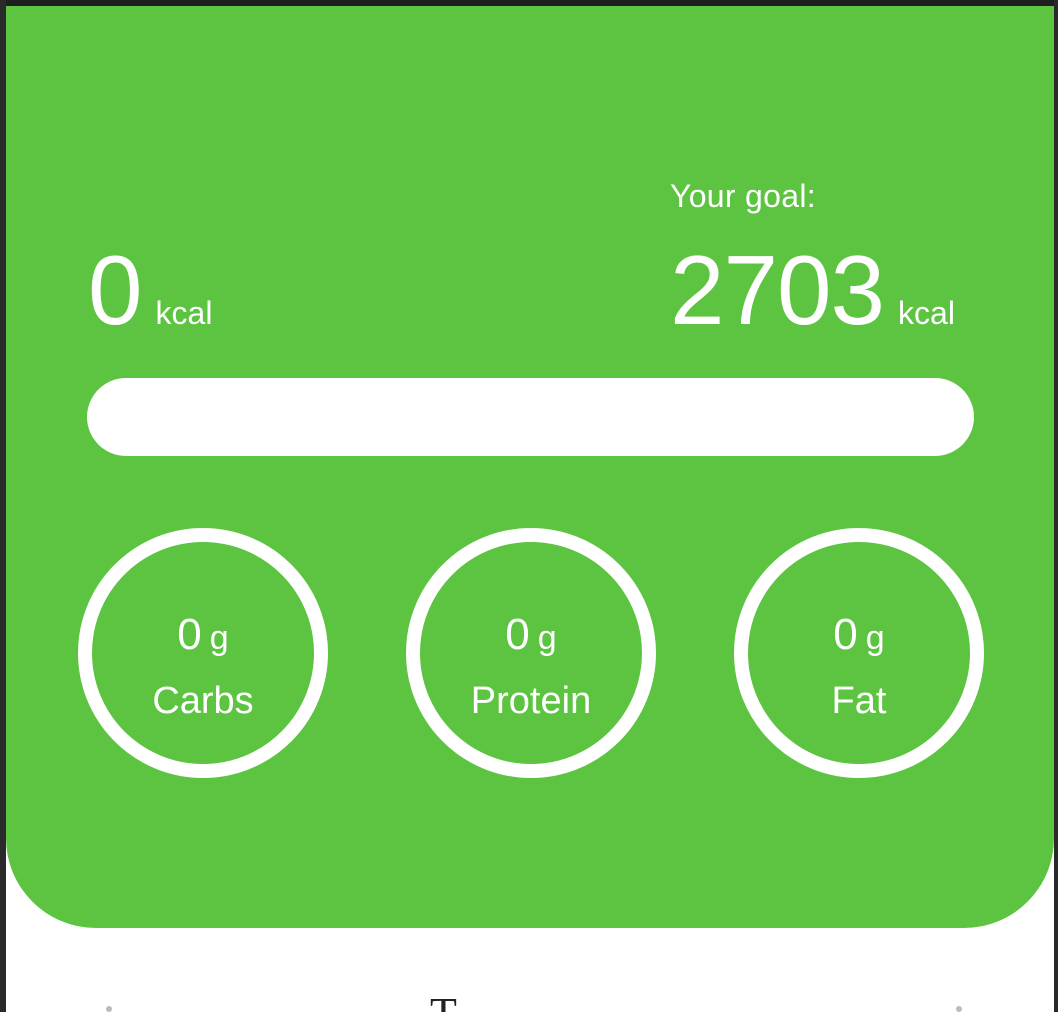  Describe the element at coordinates (743, 196) in the screenshot. I see `goal-label: Your goal:` at that location.